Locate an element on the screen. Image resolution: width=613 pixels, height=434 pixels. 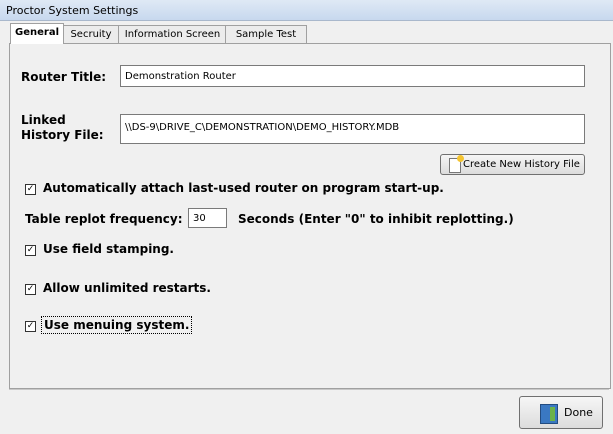
auto-attach-checkbox: ✓ is located at coordinates (30, 189).